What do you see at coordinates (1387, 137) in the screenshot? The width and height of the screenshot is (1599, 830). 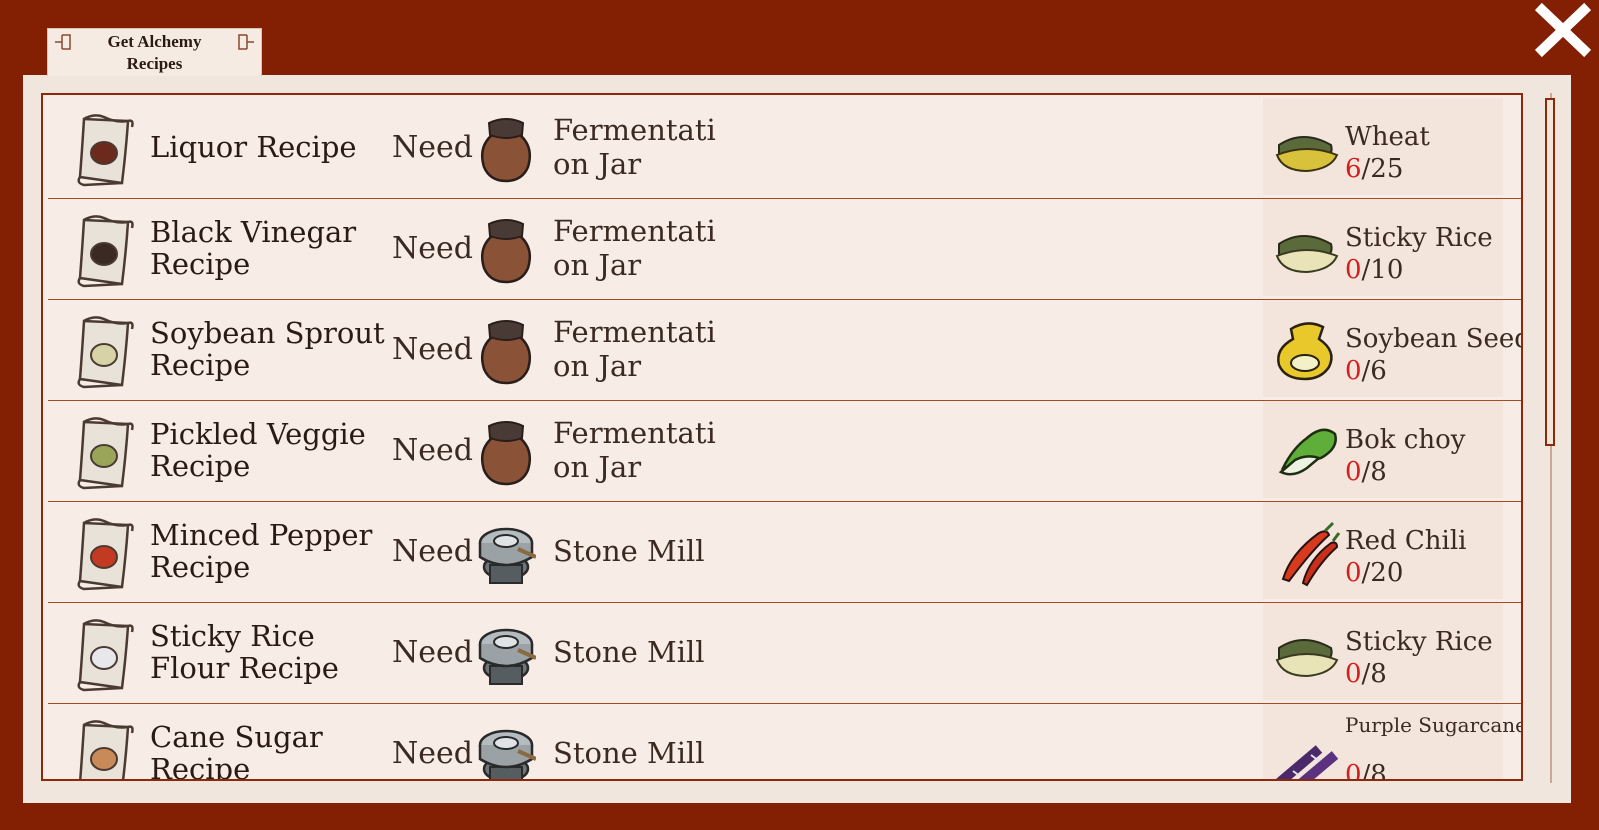 I see `ingredient-name: Wheat` at bounding box center [1387, 137].